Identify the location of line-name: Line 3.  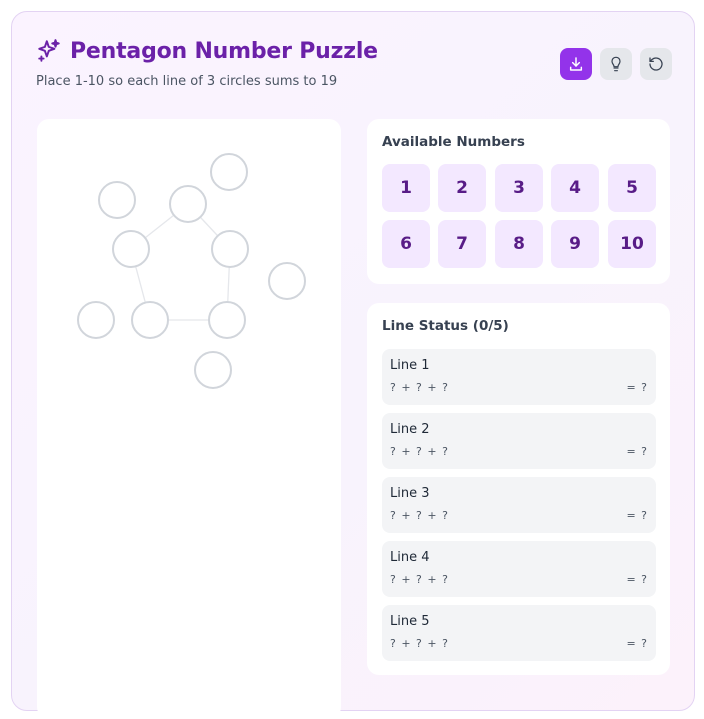
(410, 493).